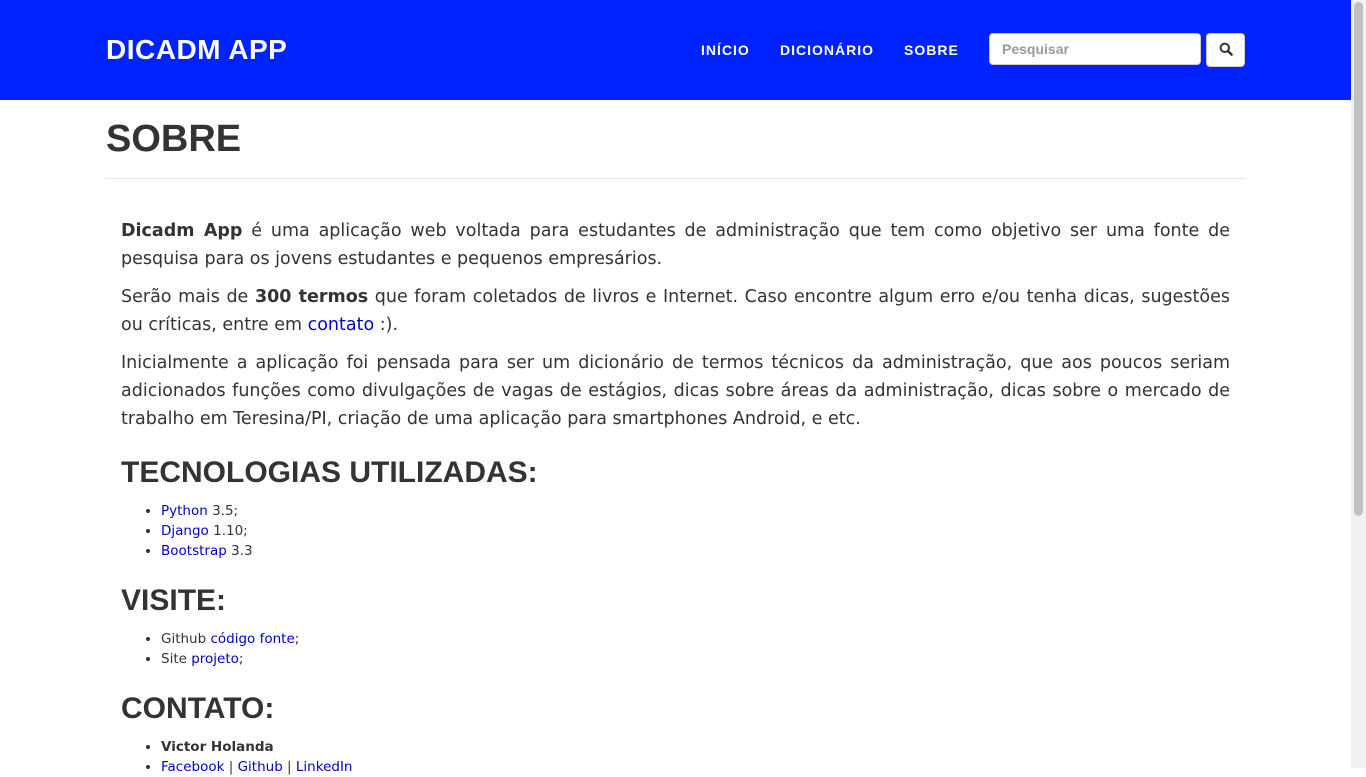 The image size is (1366, 777). What do you see at coordinates (215, 659) in the screenshot?
I see `project-link: projeto` at bounding box center [215, 659].